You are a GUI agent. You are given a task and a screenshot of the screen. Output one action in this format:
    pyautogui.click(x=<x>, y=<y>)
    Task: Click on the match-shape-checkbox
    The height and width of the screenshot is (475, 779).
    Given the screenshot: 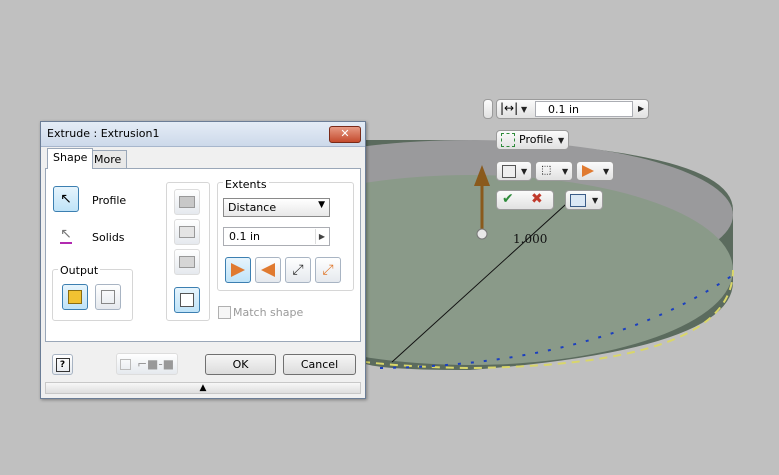 What is the action you would take?
    pyautogui.click(x=224, y=312)
    